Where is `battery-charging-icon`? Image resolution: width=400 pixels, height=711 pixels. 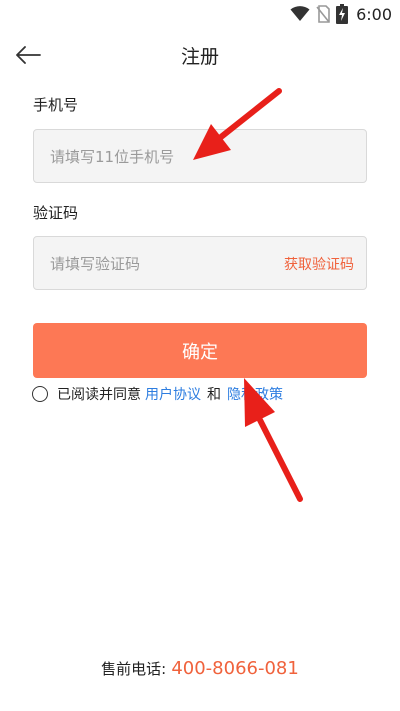
battery-charging-icon is located at coordinates (342, 14).